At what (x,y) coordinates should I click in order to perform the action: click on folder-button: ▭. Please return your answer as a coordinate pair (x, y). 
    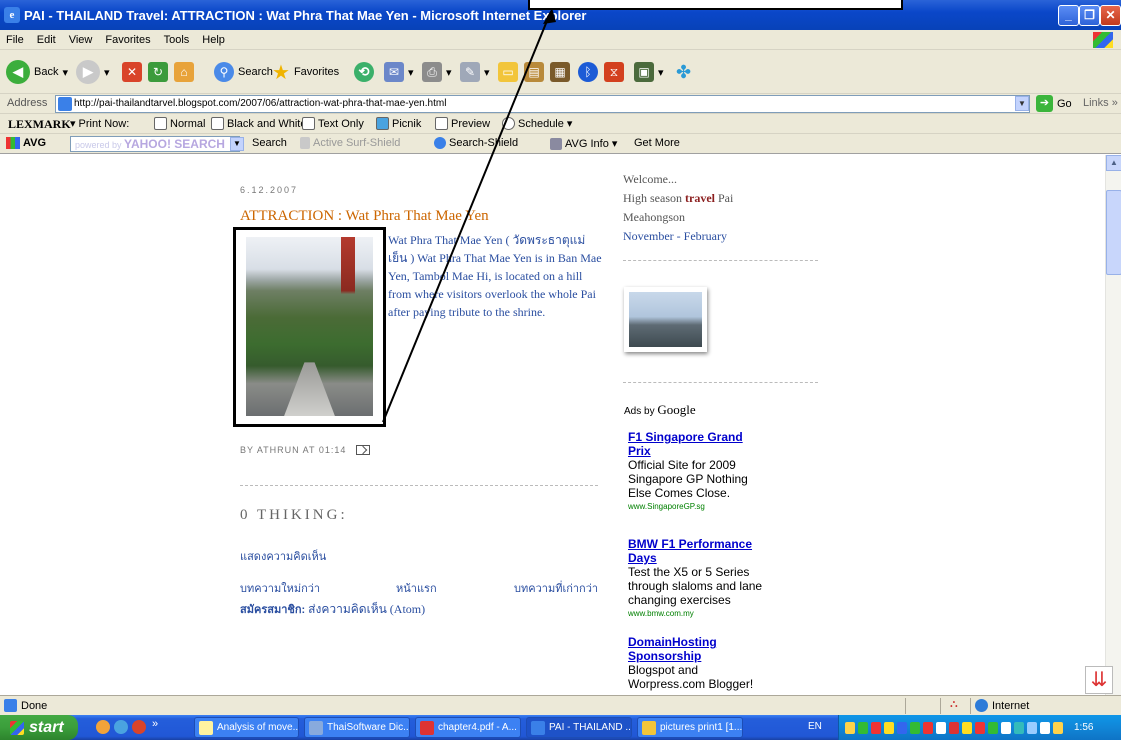
    Looking at the image, I should click on (508, 72).